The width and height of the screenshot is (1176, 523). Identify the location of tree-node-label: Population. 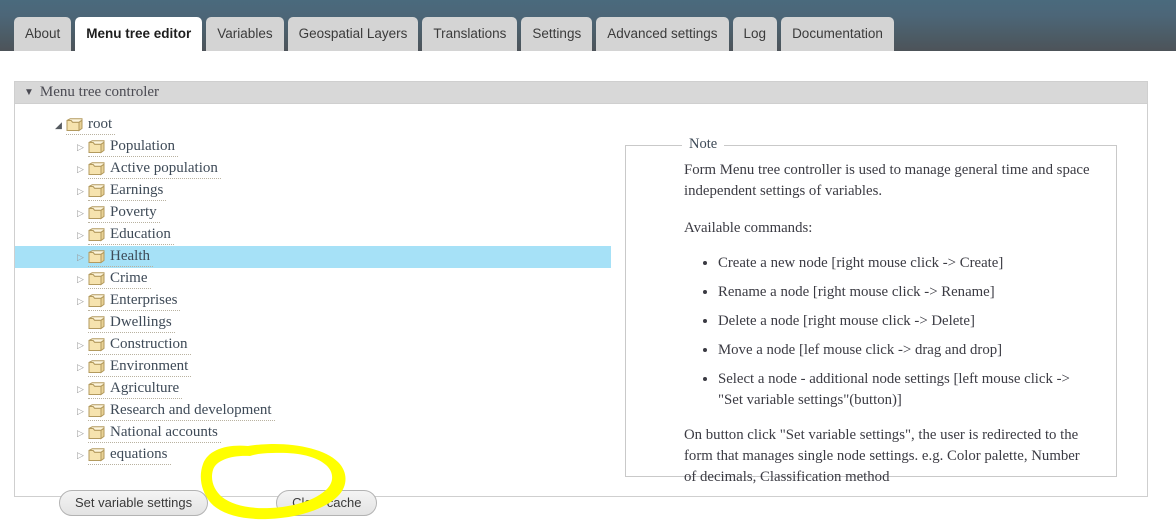
(143, 146).